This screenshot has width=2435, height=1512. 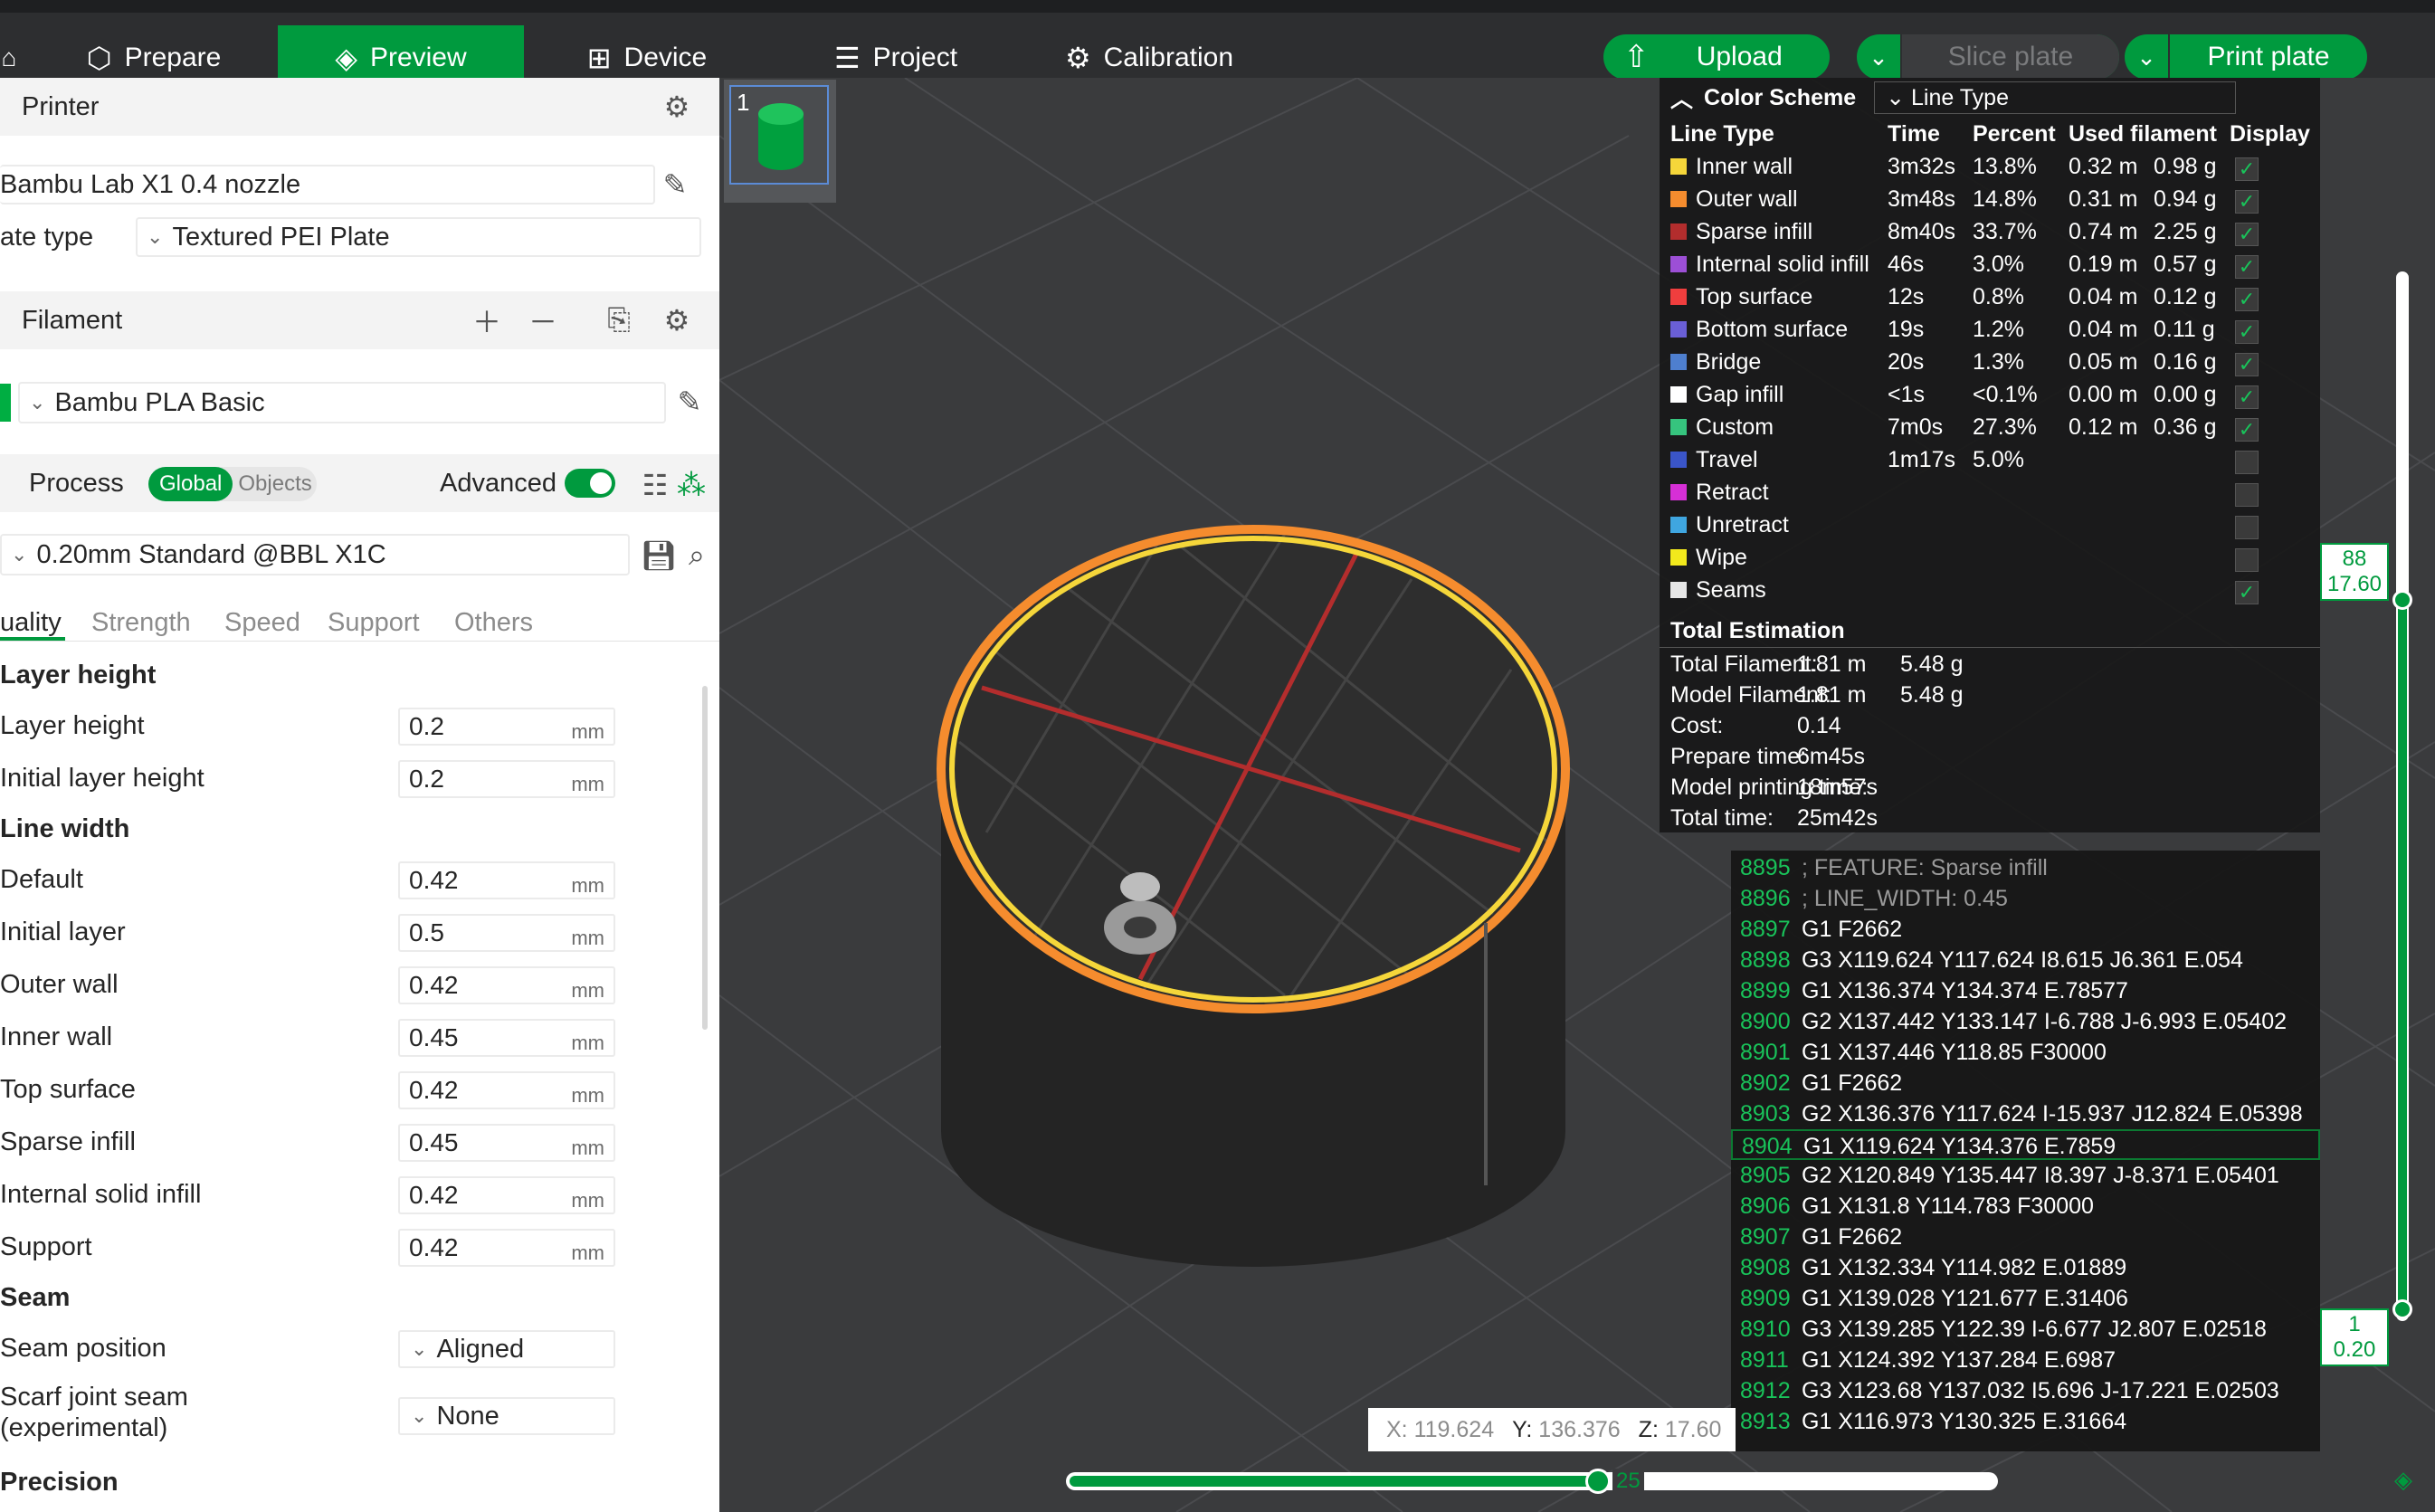 What do you see at coordinates (102, 778) in the screenshot?
I see `initial-layer-height-label: Initial layer height` at bounding box center [102, 778].